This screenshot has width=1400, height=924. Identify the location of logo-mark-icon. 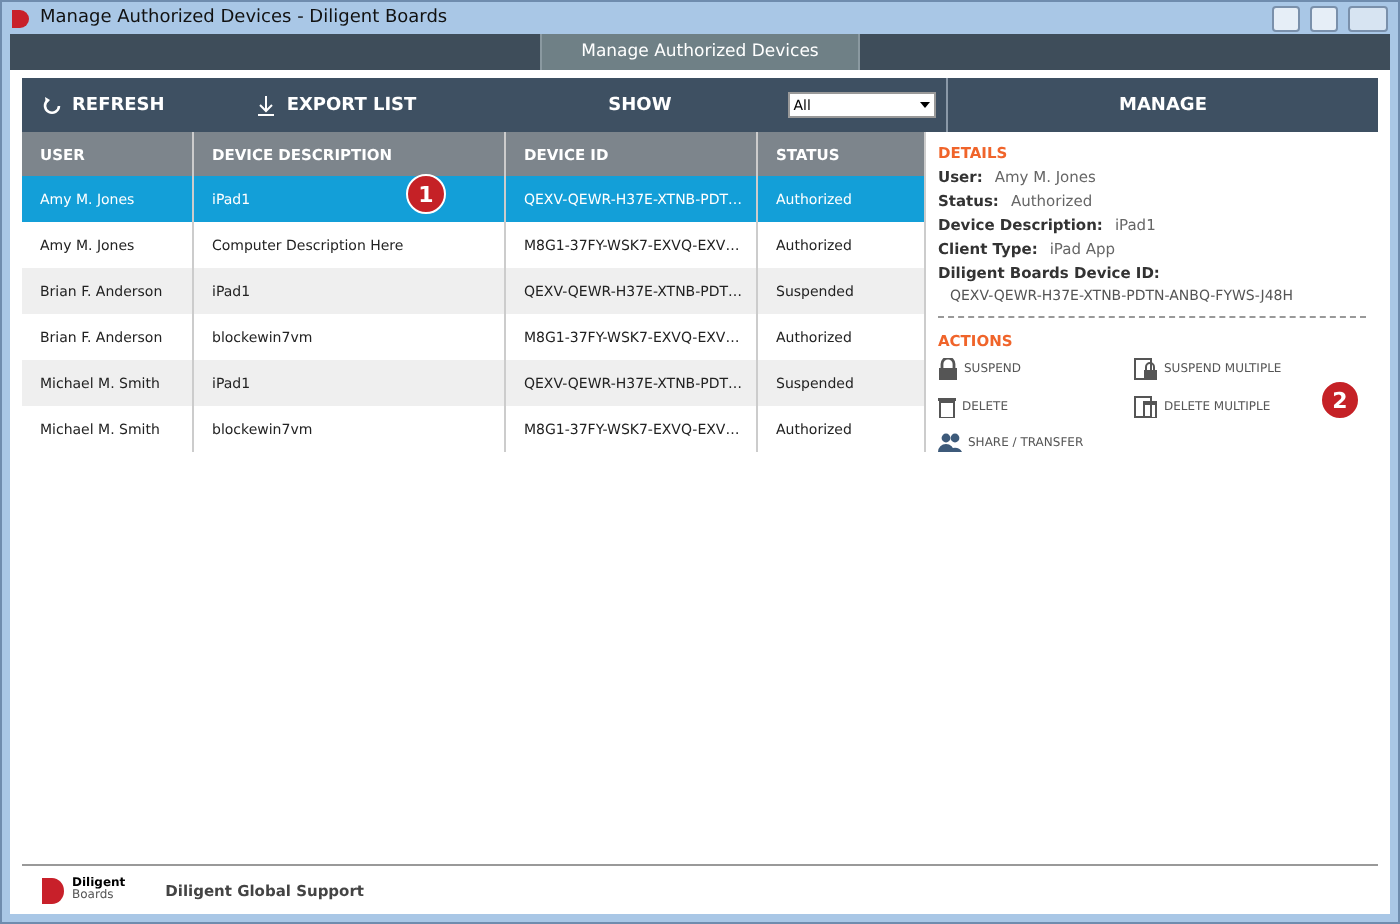
(54, 890).